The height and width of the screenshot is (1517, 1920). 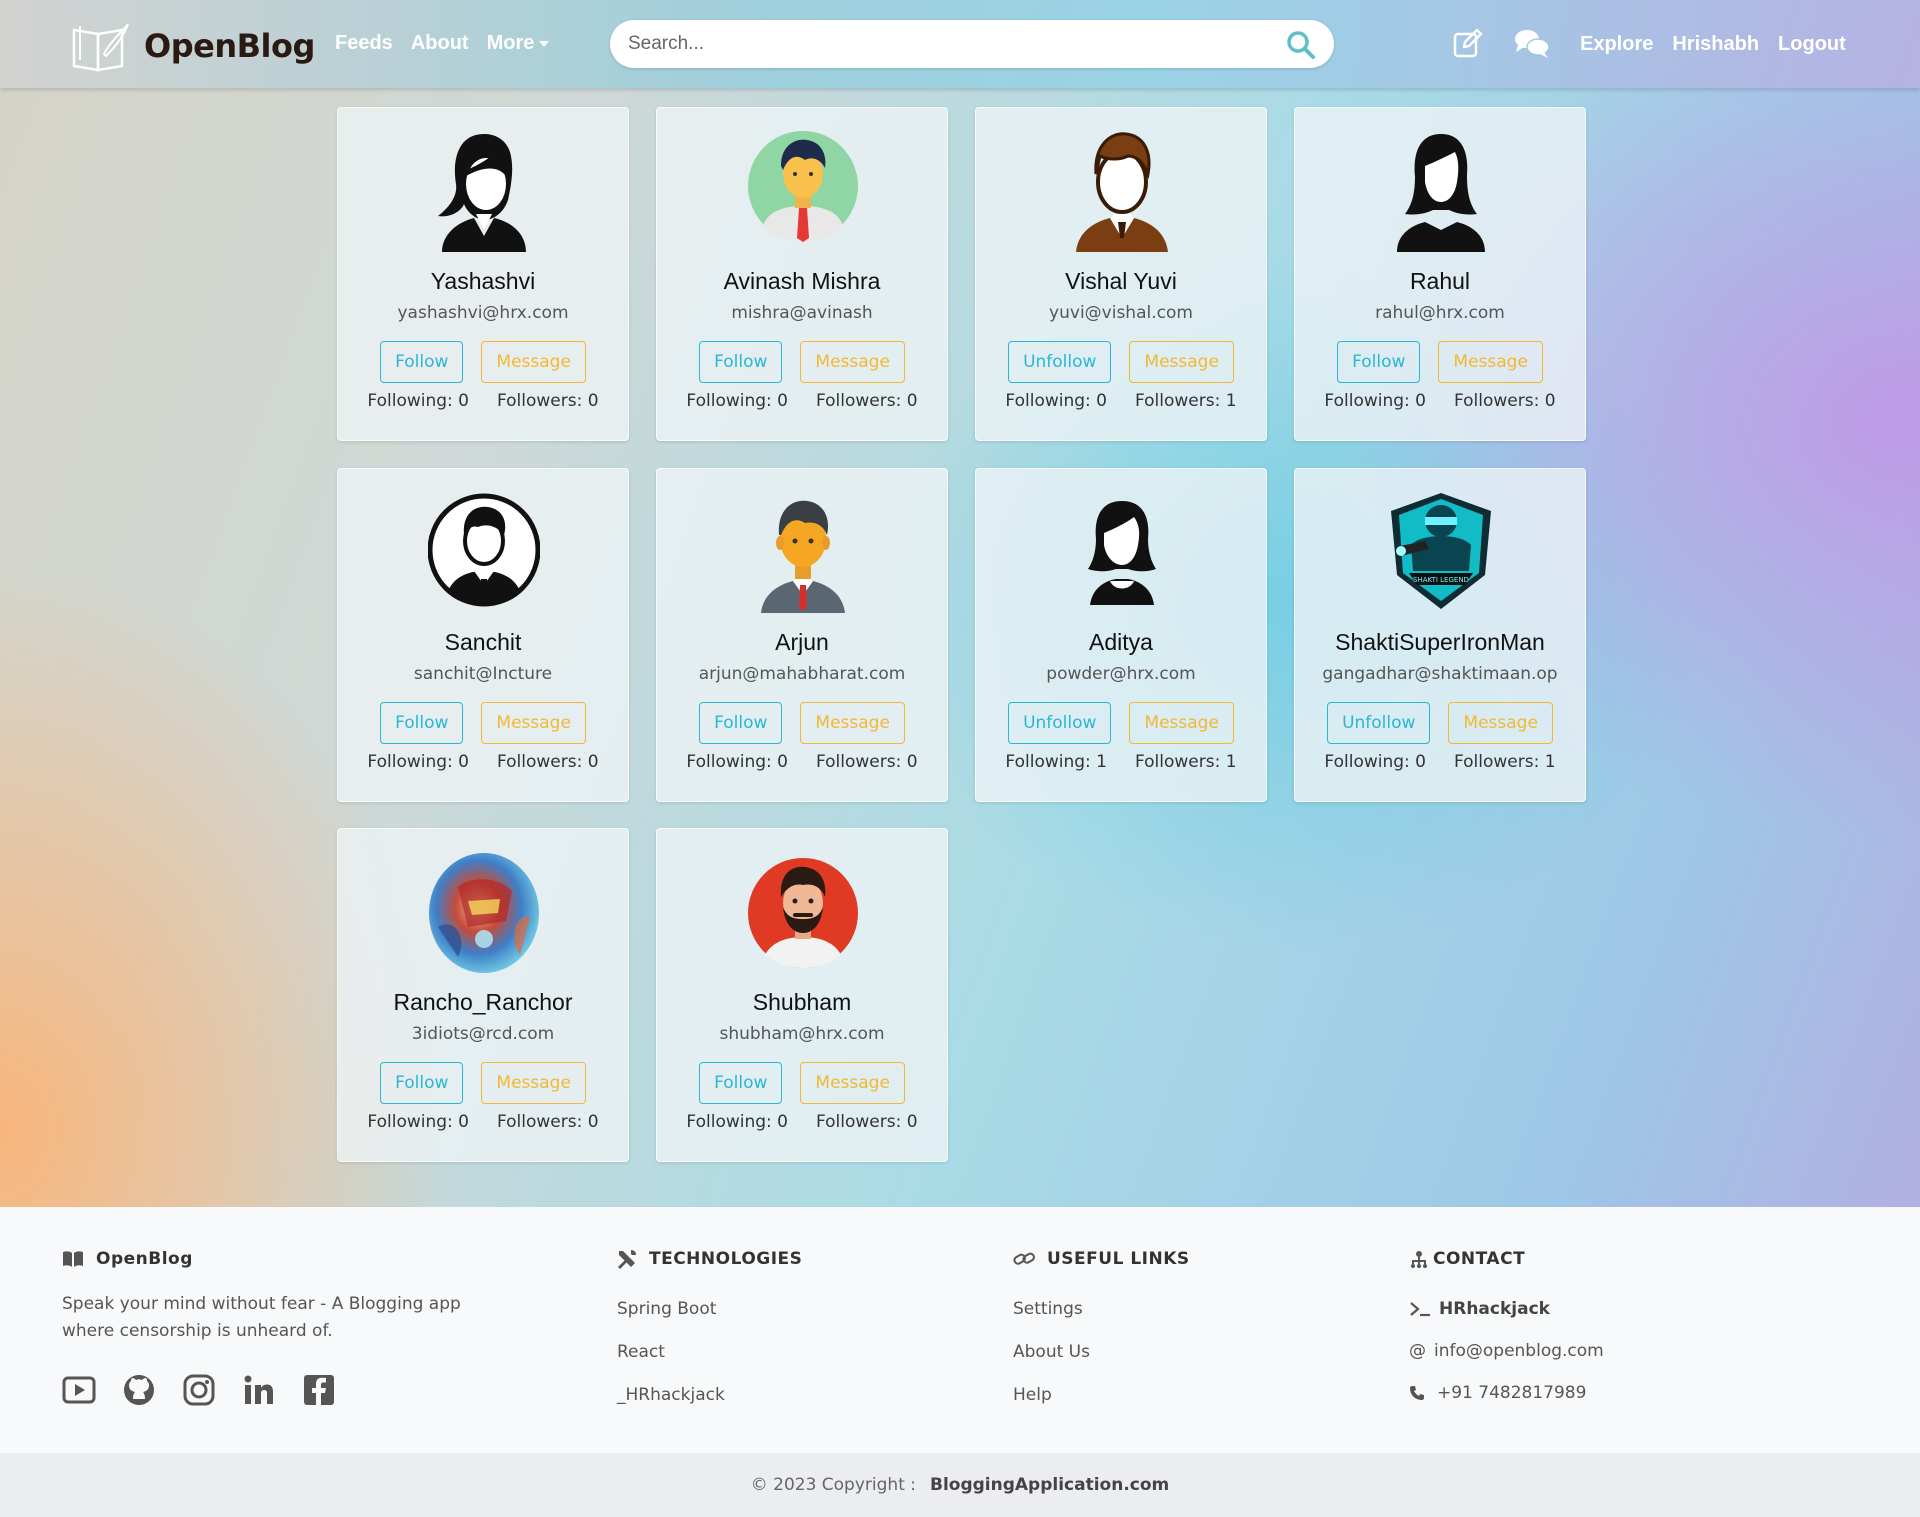 I want to click on user-email: shubham@hrx.com, so click(x=802, y=1034).